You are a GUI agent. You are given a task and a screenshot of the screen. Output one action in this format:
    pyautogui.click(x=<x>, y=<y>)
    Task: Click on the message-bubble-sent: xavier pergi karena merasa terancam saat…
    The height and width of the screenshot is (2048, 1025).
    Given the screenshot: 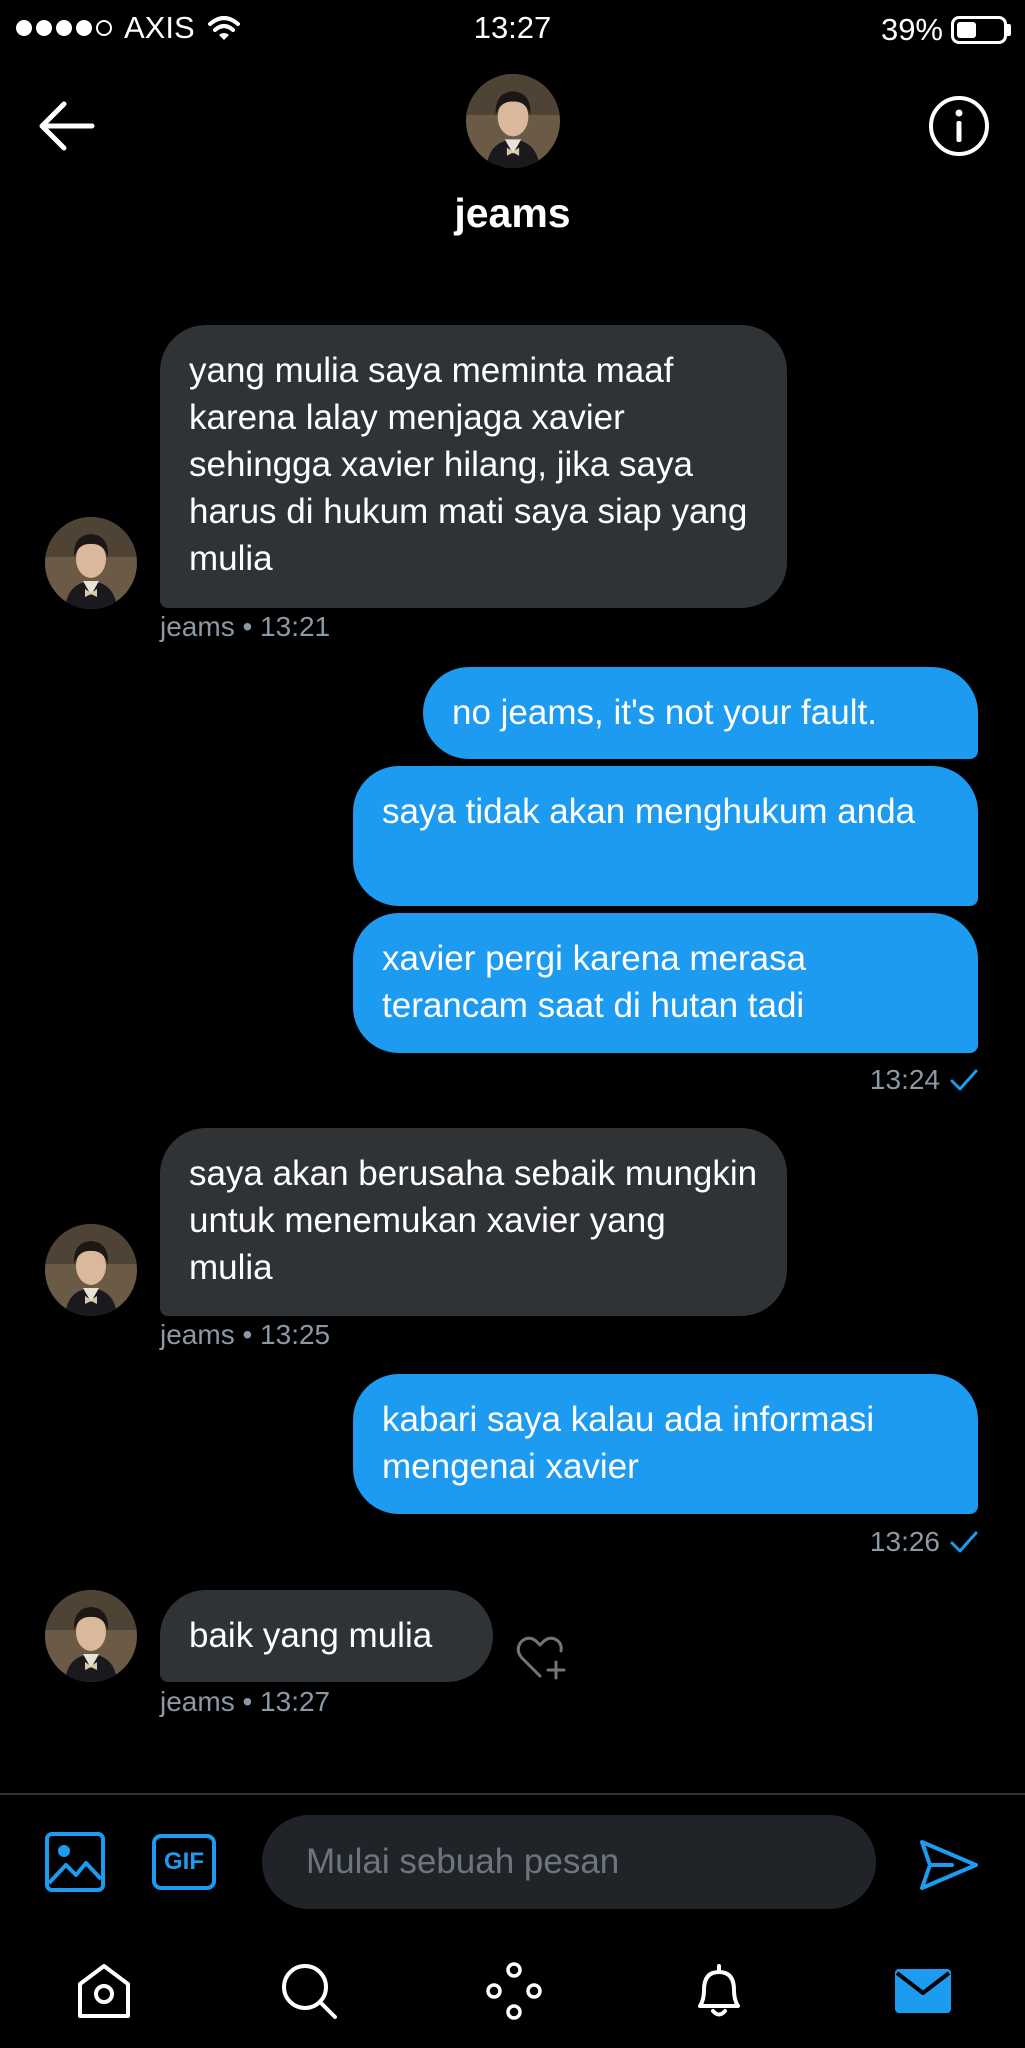 What is the action you would take?
    pyautogui.click(x=665, y=983)
    